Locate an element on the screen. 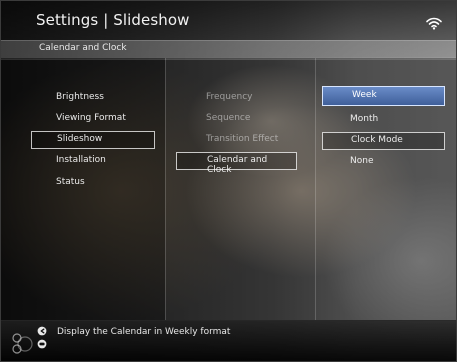 This screenshot has height=362, width=457. option-week: Week is located at coordinates (383, 96).